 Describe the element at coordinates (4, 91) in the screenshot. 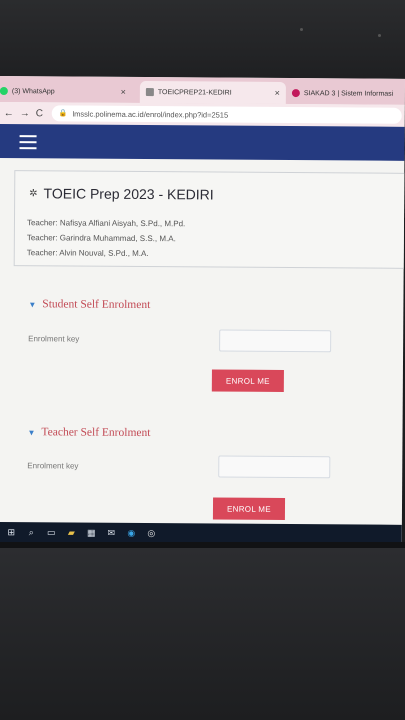

I see `whatsapp-icon` at that location.